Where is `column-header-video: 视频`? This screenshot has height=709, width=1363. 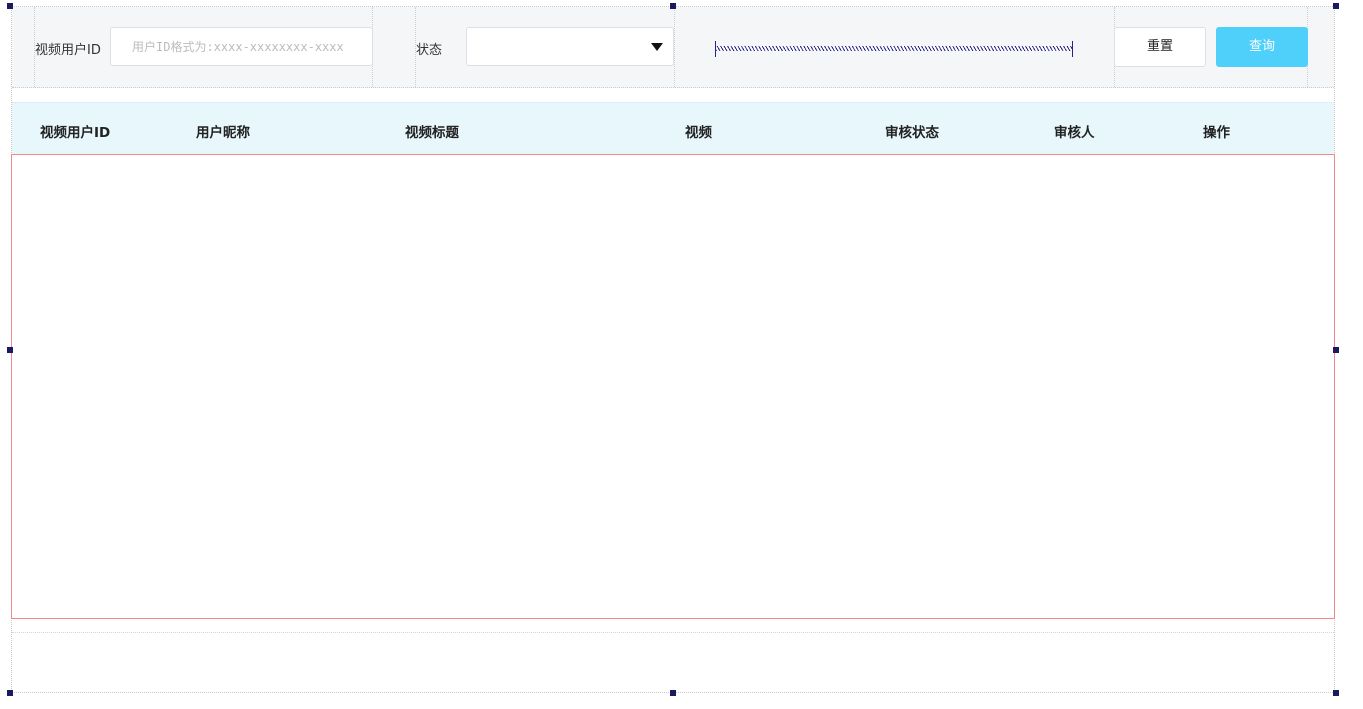
column-header-video: 视频 is located at coordinates (698, 131).